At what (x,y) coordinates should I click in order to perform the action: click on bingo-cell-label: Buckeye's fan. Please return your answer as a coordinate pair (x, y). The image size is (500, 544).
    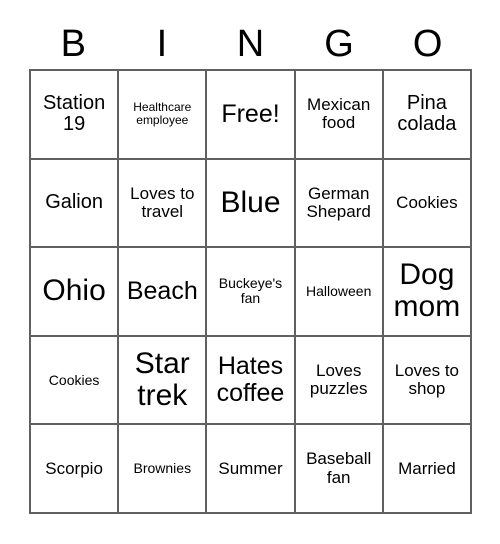
    Looking at the image, I should click on (250, 291).